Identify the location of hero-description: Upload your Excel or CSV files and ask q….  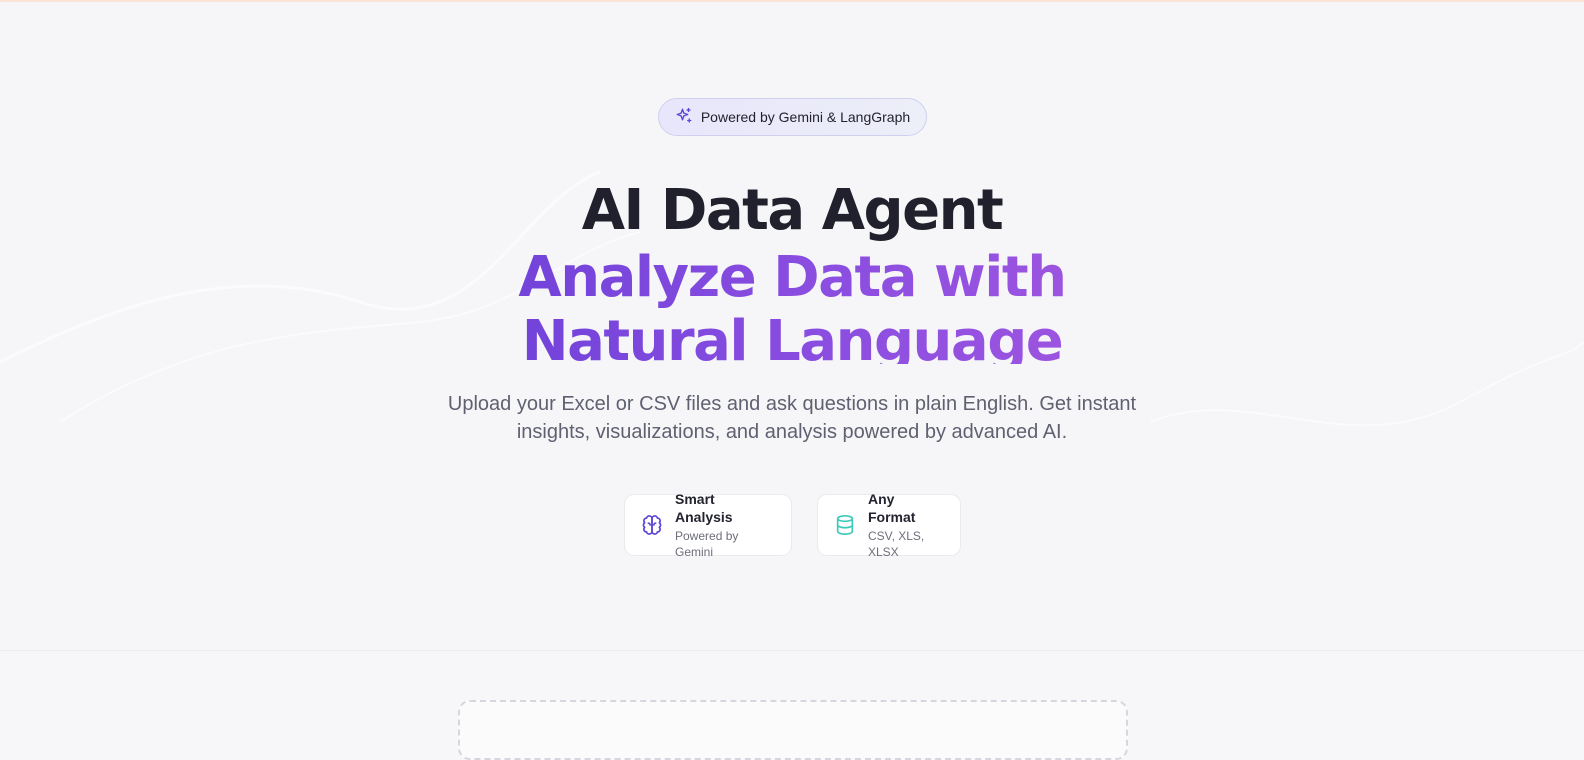
(792, 418).